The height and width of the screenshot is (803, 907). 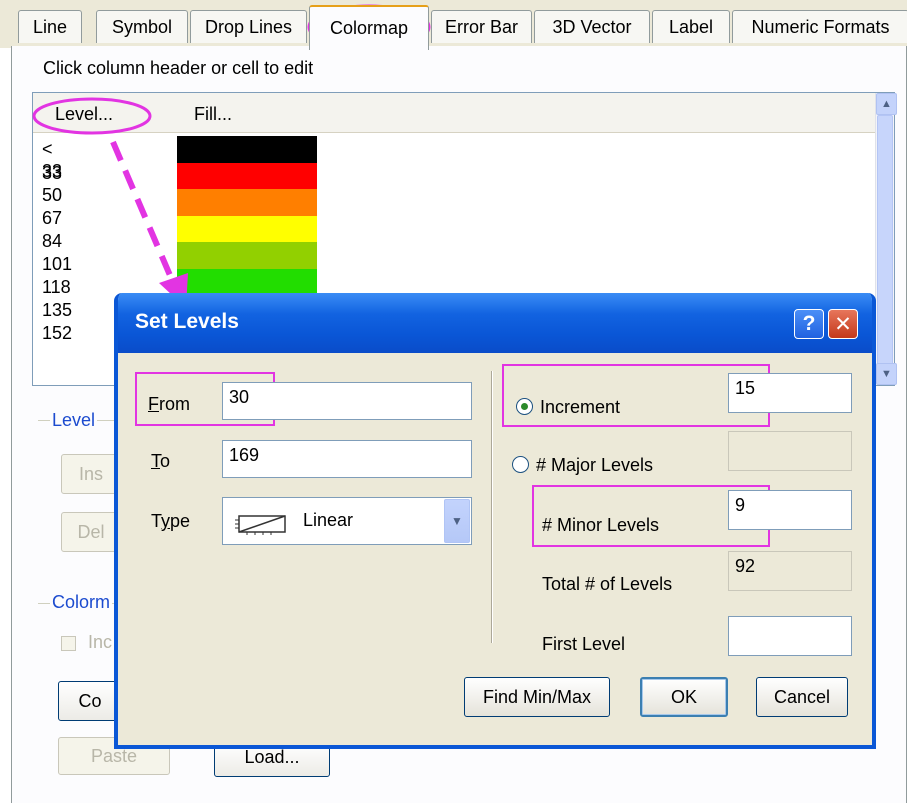 I want to click on tab-3d-vector: 3D Vector, so click(x=592, y=26).